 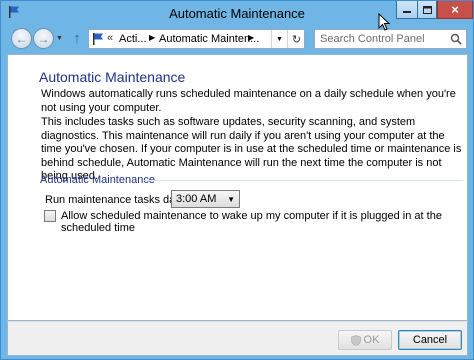 I want to click on control-panel-flag-icon, so click(x=98, y=39).